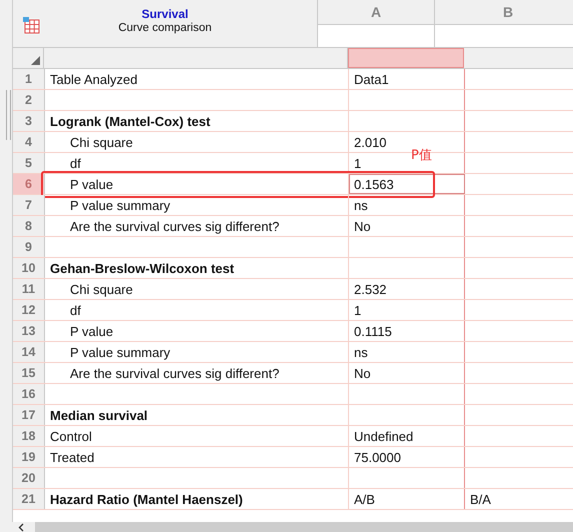  Describe the element at coordinates (370, 142) in the screenshot. I see `table-cell: 2.010` at that location.